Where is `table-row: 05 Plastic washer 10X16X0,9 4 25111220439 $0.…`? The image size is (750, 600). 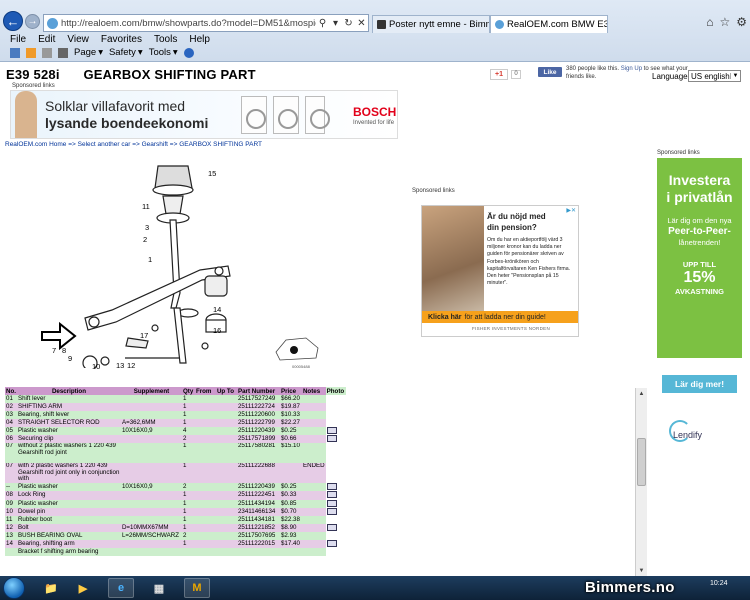
table-row: 05 Plastic washer 10X16X0,9 4 25111220439 $0.… is located at coordinates (175, 431).